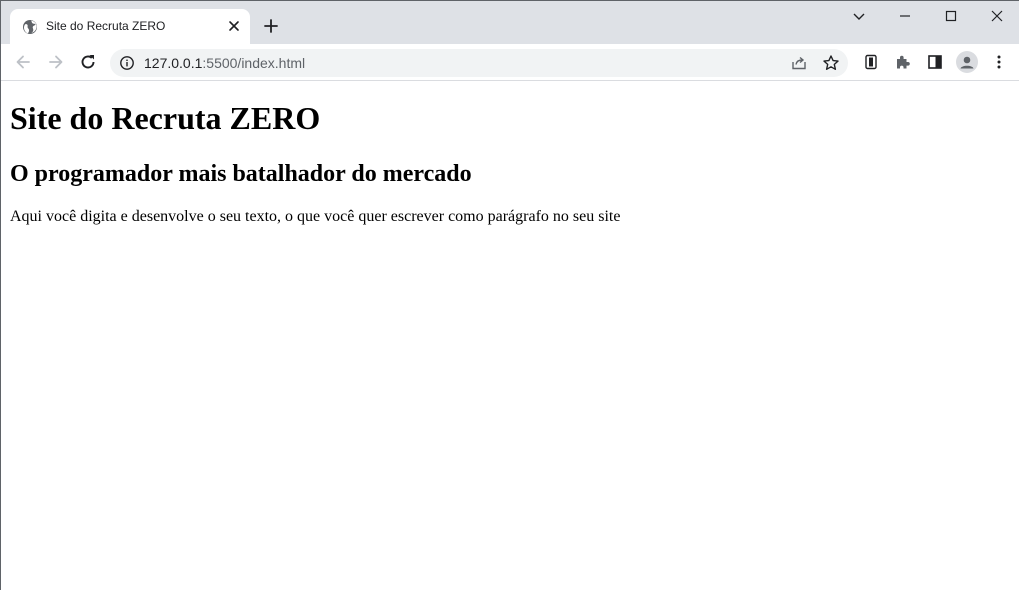 The width and height of the screenshot is (1019, 591). Describe the element at coordinates (173, 63) in the screenshot. I see `url-host: 127.0.0.1` at that location.